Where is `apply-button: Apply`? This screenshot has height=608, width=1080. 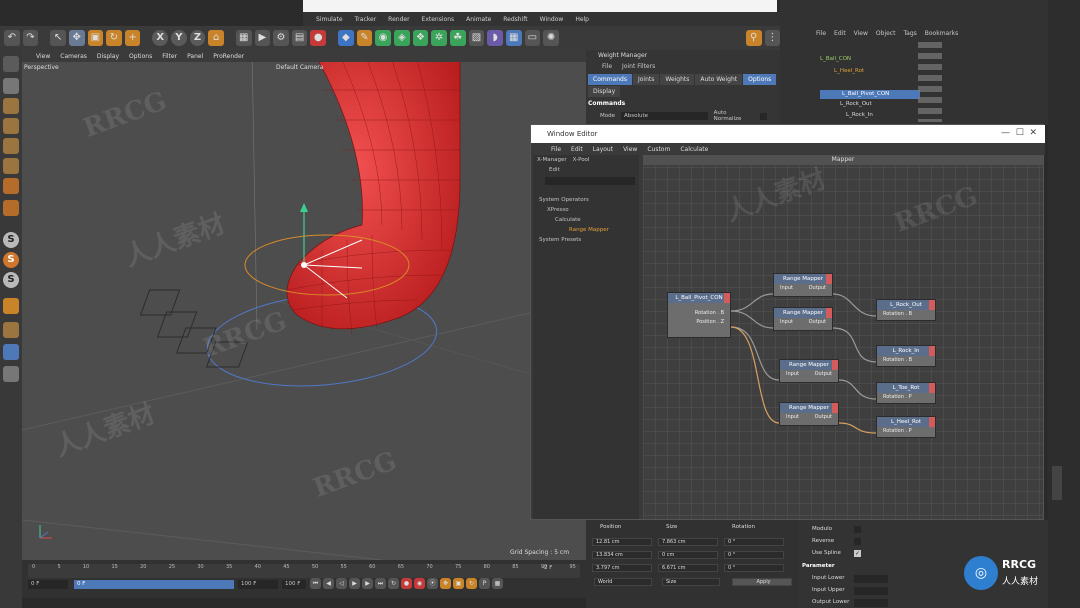
apply-button: Apply is located at coordinates (762, 582).